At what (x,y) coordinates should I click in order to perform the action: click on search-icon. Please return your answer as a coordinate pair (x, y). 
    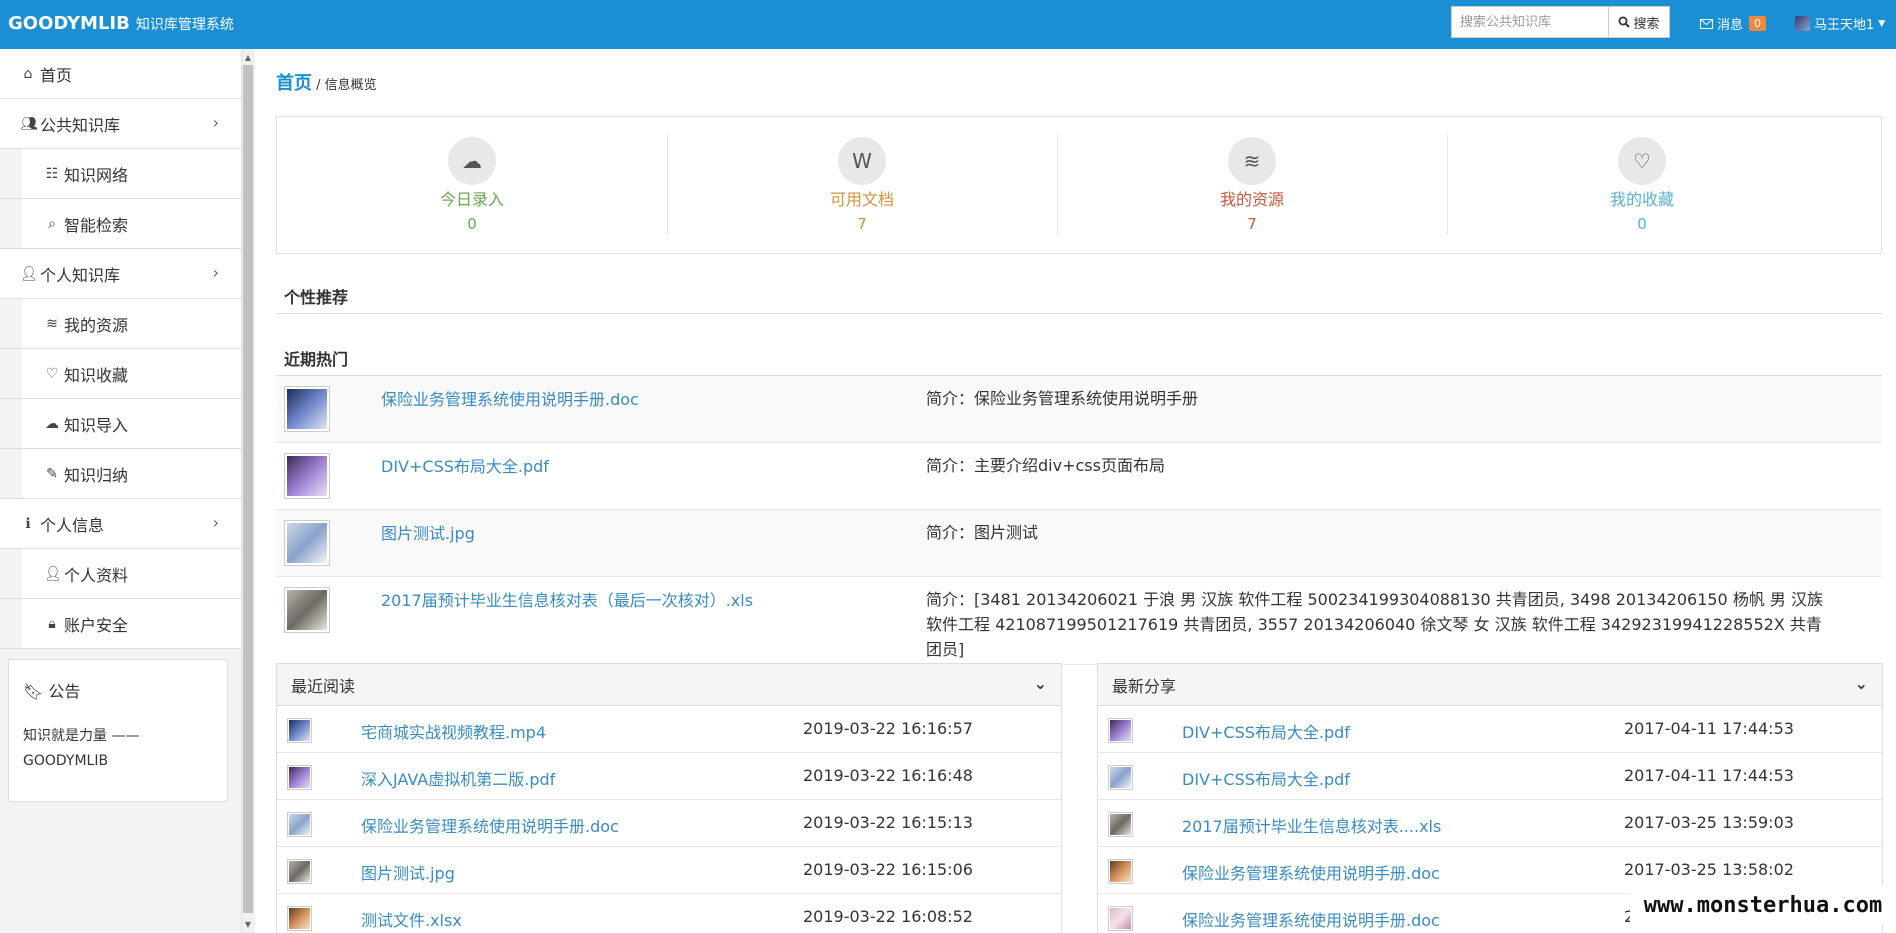
    Looking at the image, I should click on (1624, 22).